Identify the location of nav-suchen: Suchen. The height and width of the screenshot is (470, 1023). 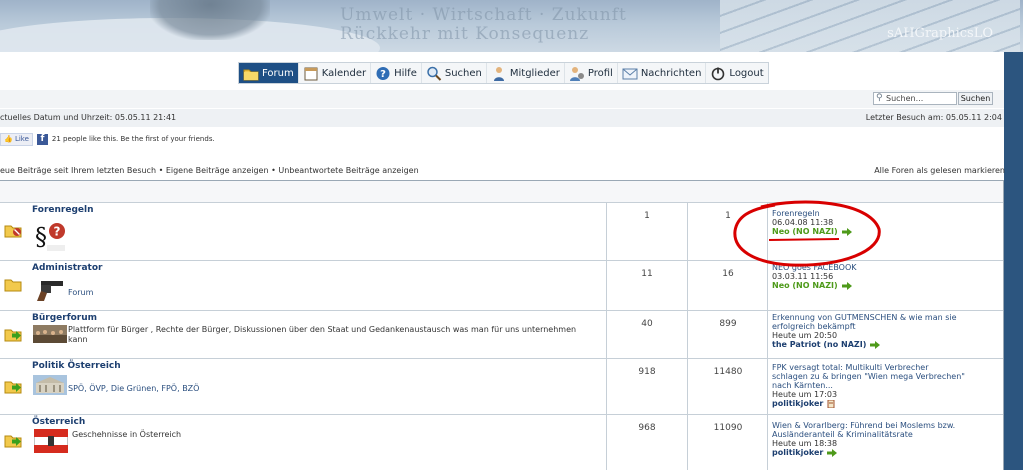
(454, 73).